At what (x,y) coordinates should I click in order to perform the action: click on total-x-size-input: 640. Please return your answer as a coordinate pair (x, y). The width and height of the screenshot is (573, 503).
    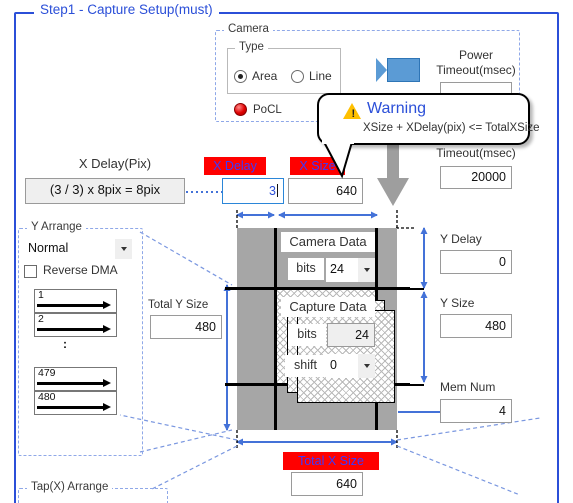
    Looking at the image, I should click on (327, 484).